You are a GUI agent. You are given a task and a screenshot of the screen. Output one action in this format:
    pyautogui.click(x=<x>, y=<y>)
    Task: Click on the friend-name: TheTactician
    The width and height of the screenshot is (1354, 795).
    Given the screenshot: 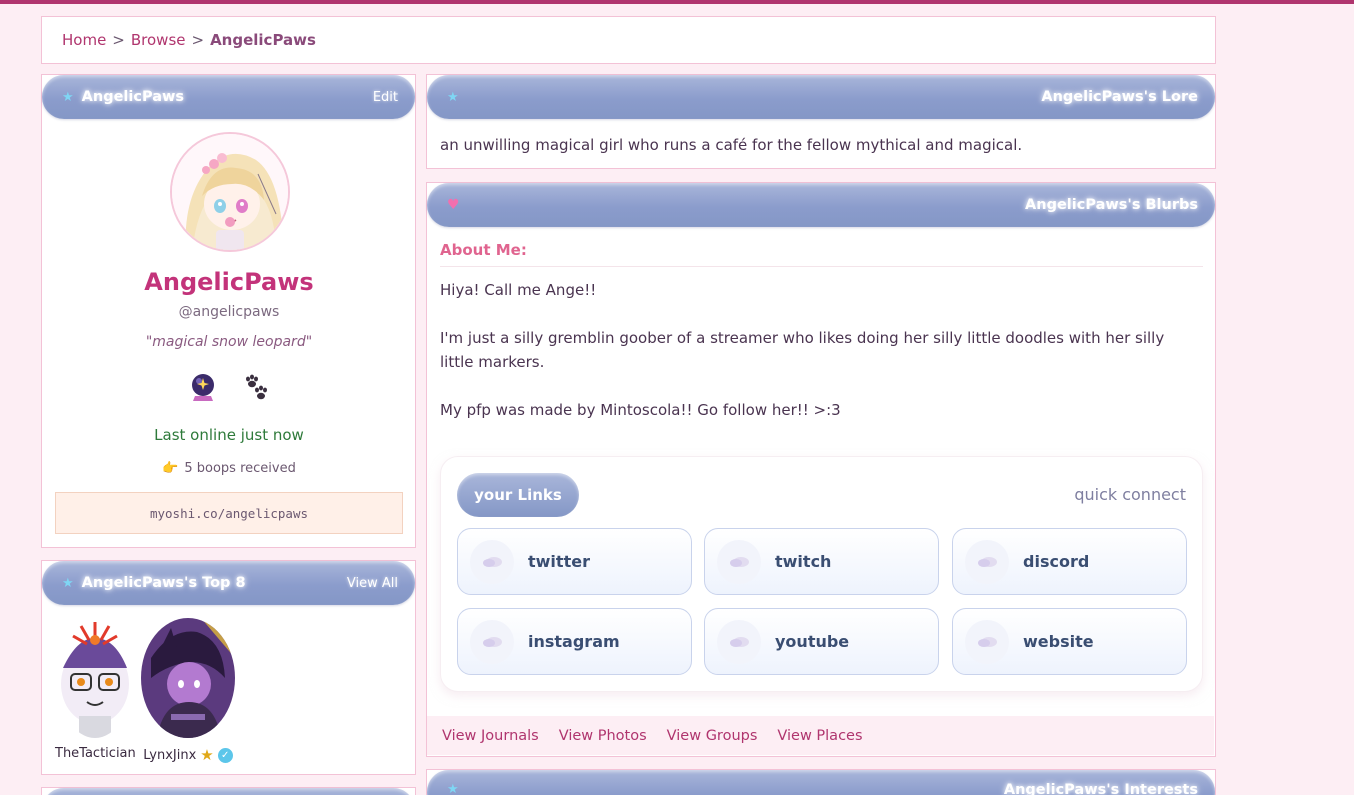 What is the action you would take?
    pyautogui.click(x=95, y=753)
    